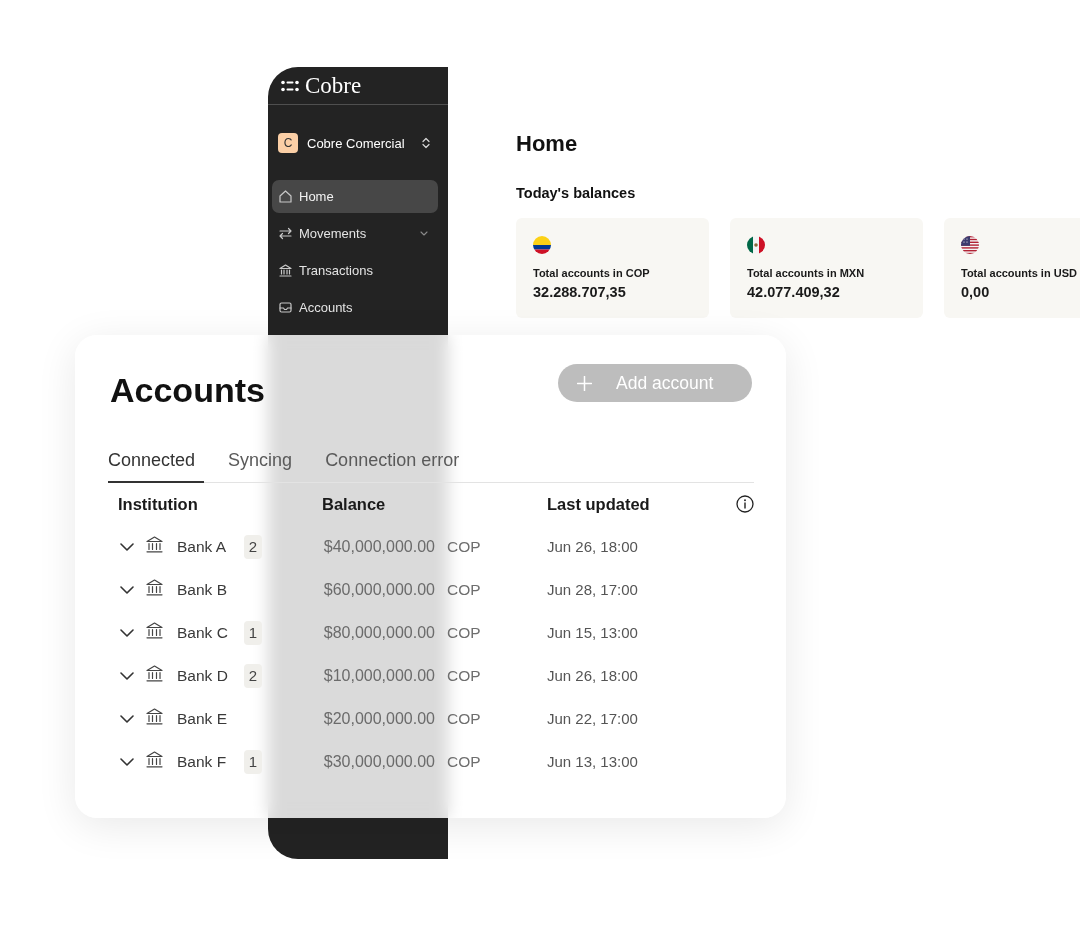 Image resolution: width=1080 pixels, height=927 pixels. What do you see at coordinates (285, 233) in the screenshot?
I see `swap-arrows-icon` at bounding box center [285, 233].